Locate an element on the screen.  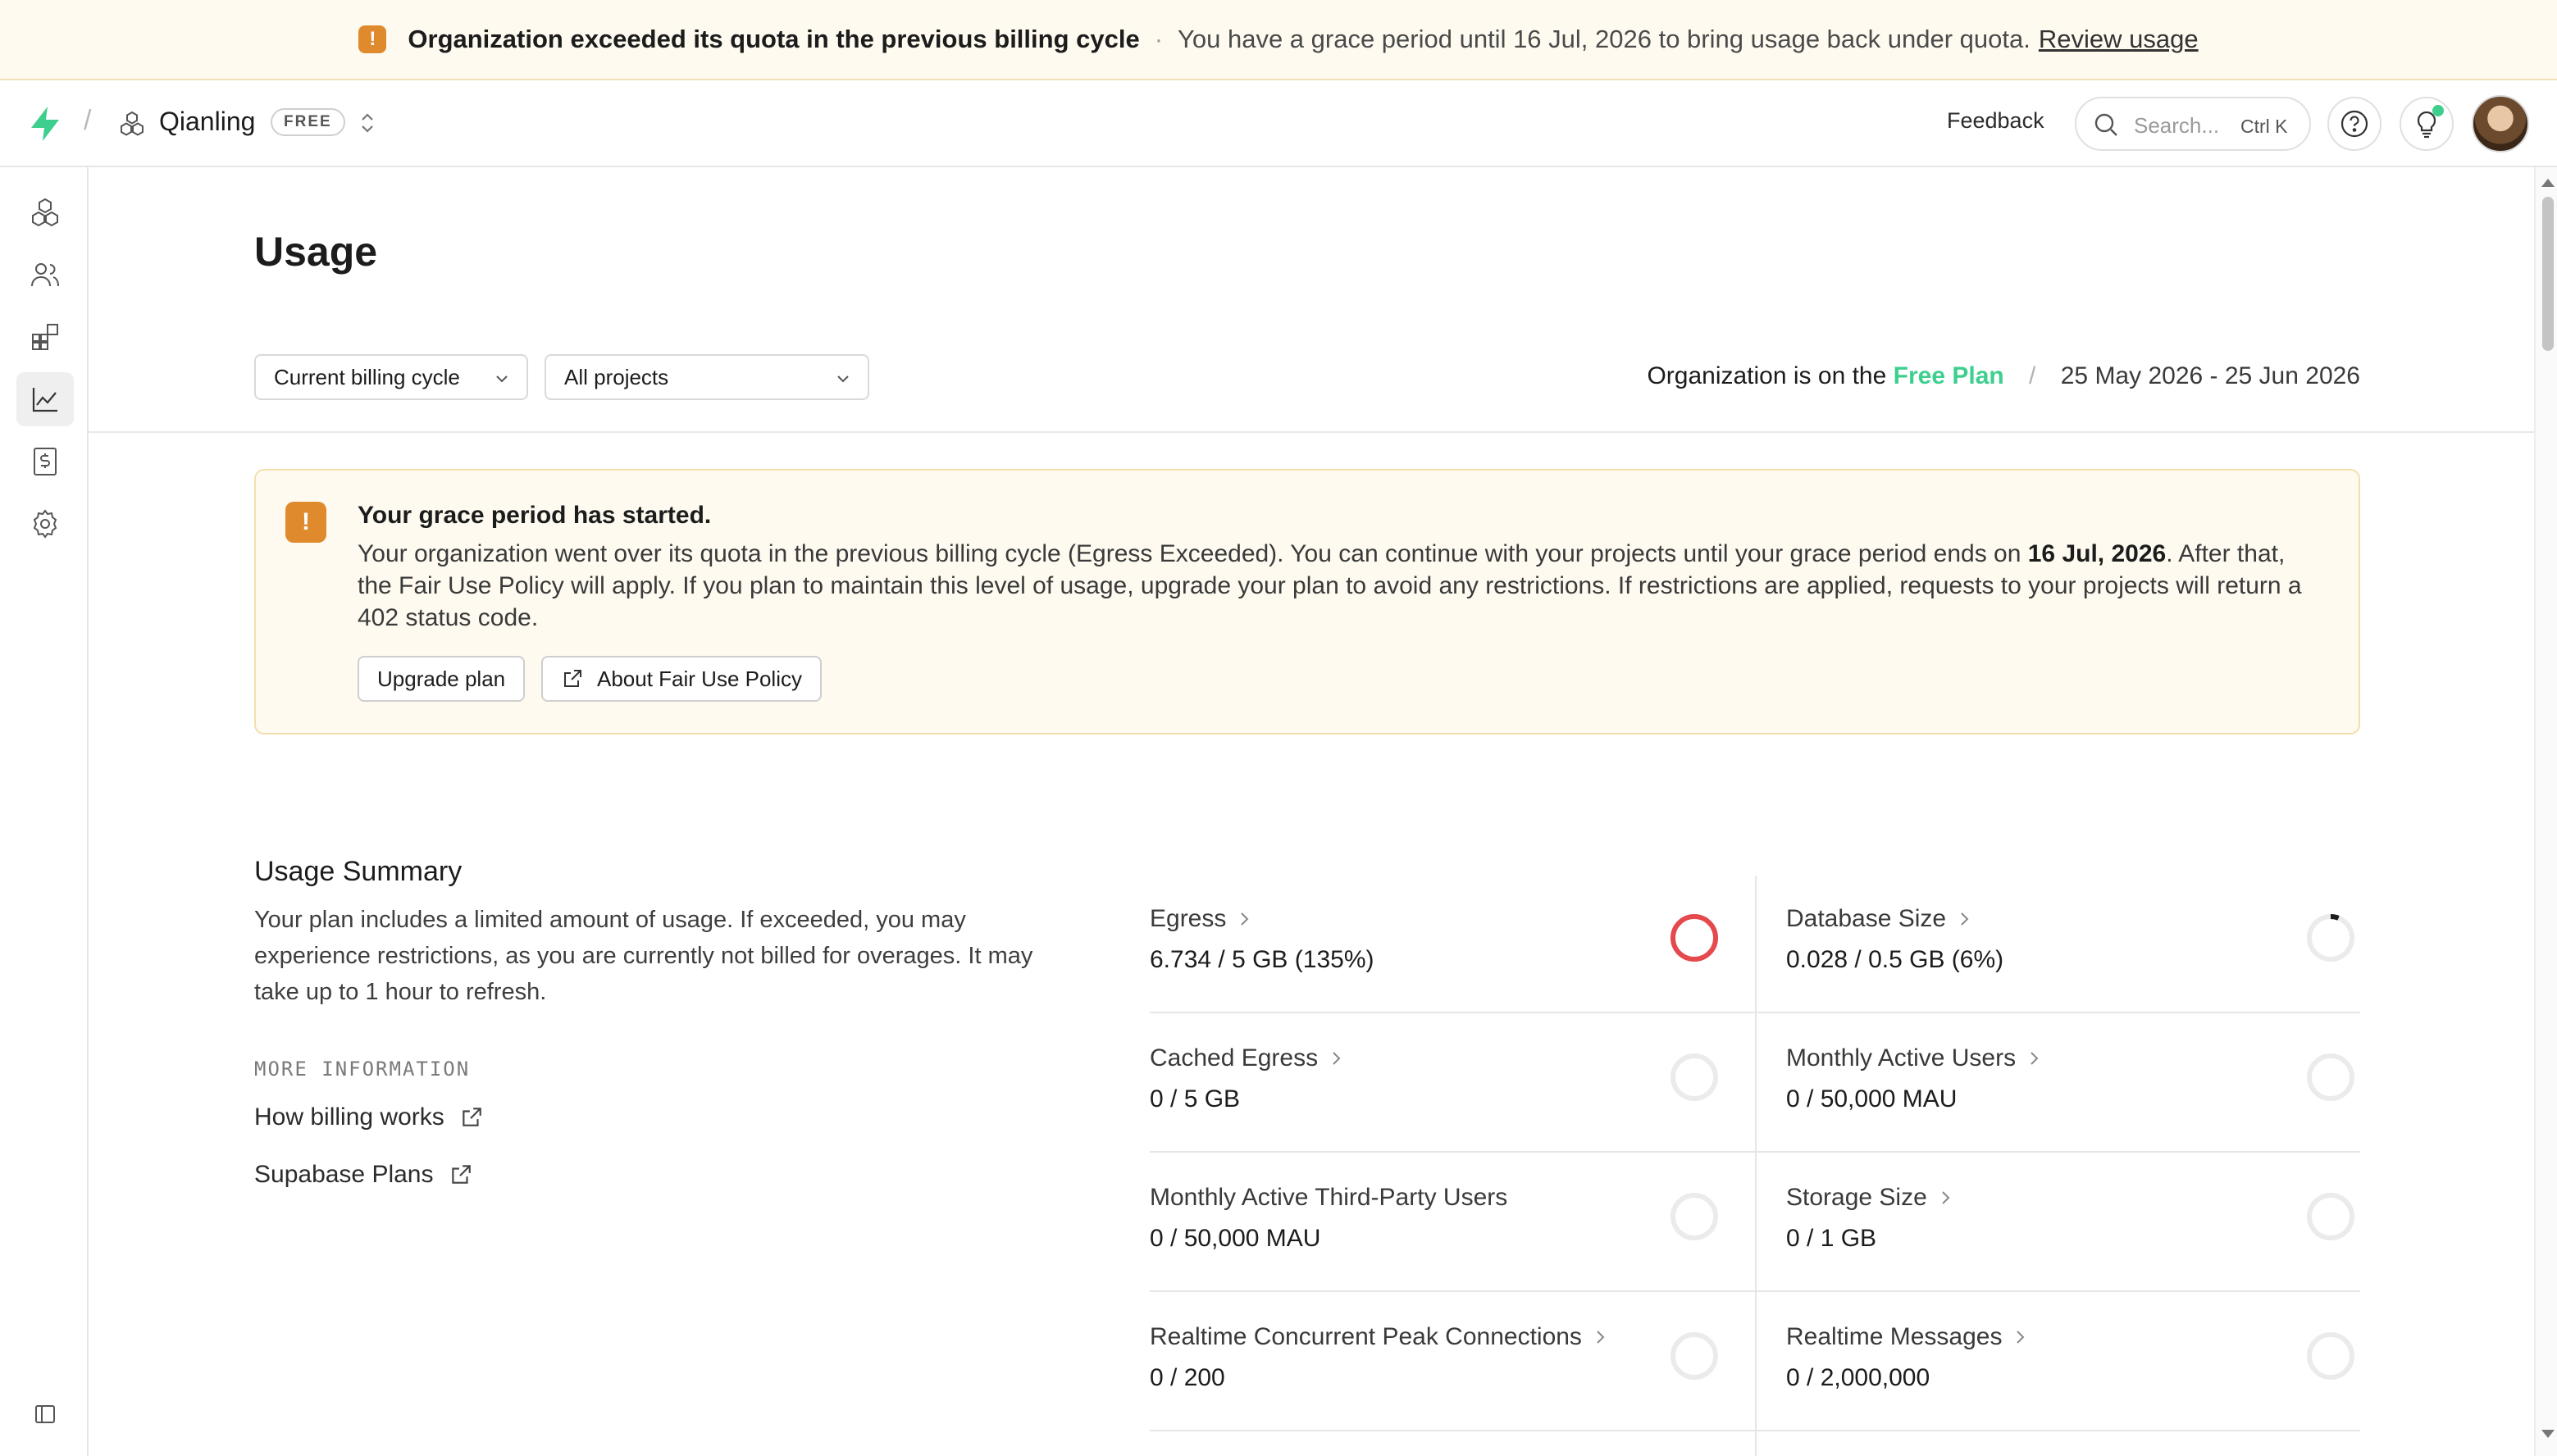
metric-name-label: Cached Egress is located at coordinates (1234, 1058).